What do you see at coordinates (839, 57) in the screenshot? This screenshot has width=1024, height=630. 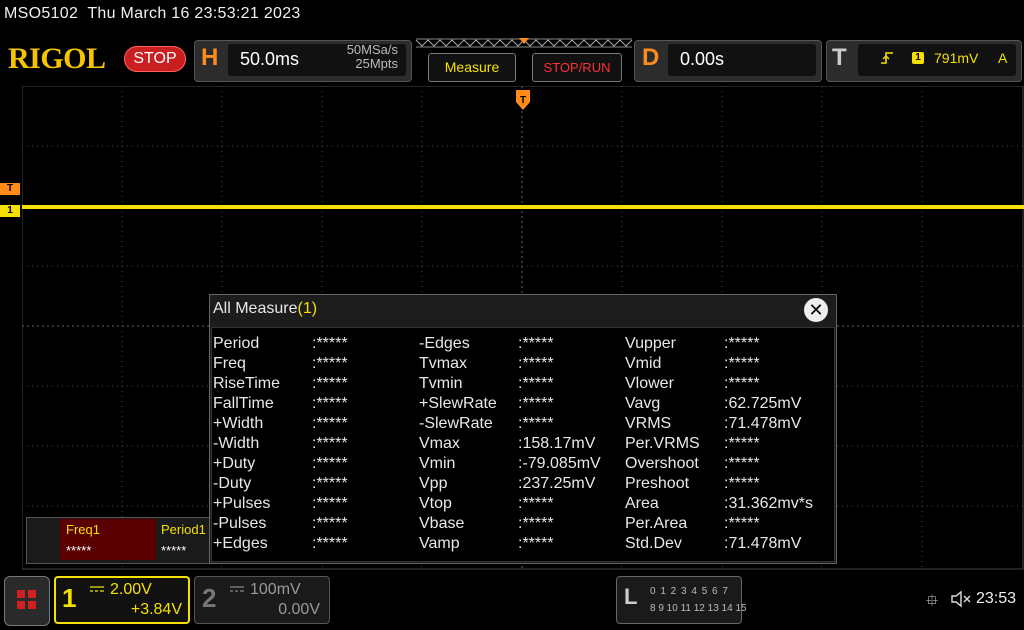 I see `trigger-letter: T` at bounding box center [839, 57].